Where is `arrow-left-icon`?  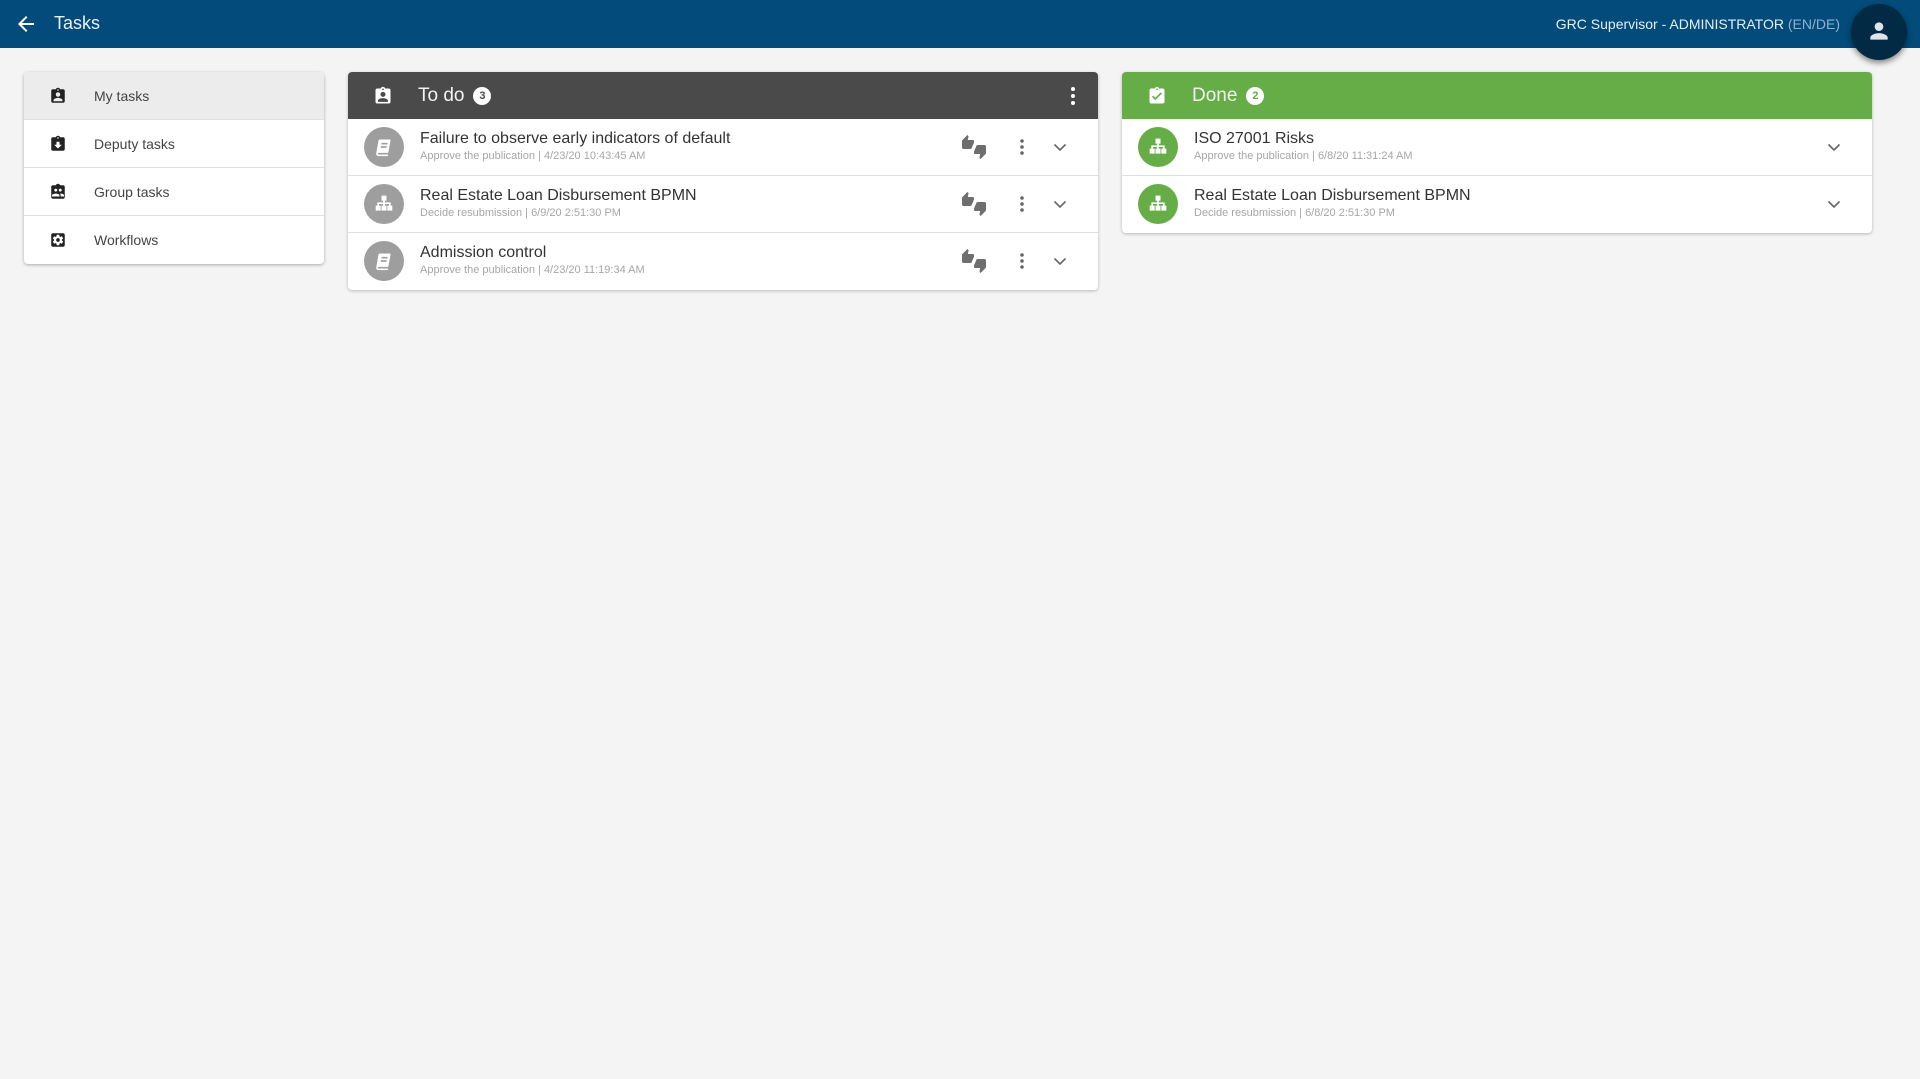
arrow-left-icon is located at coordinates (26, 24).